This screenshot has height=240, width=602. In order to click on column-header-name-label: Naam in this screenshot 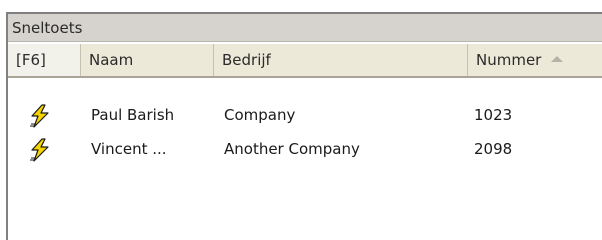, I will do `click(111, 60)`.